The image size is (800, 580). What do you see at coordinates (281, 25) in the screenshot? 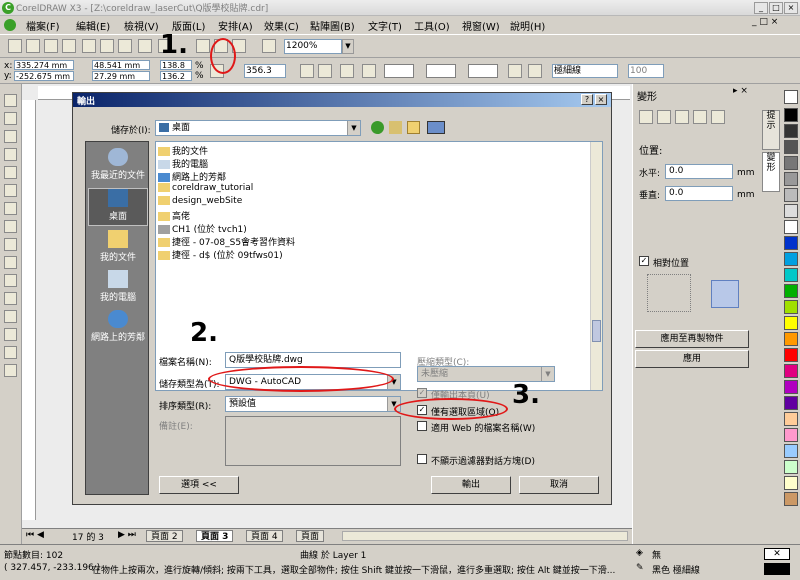
I see `menu-effects: 效果(C)` at bounding box center [281, 25].